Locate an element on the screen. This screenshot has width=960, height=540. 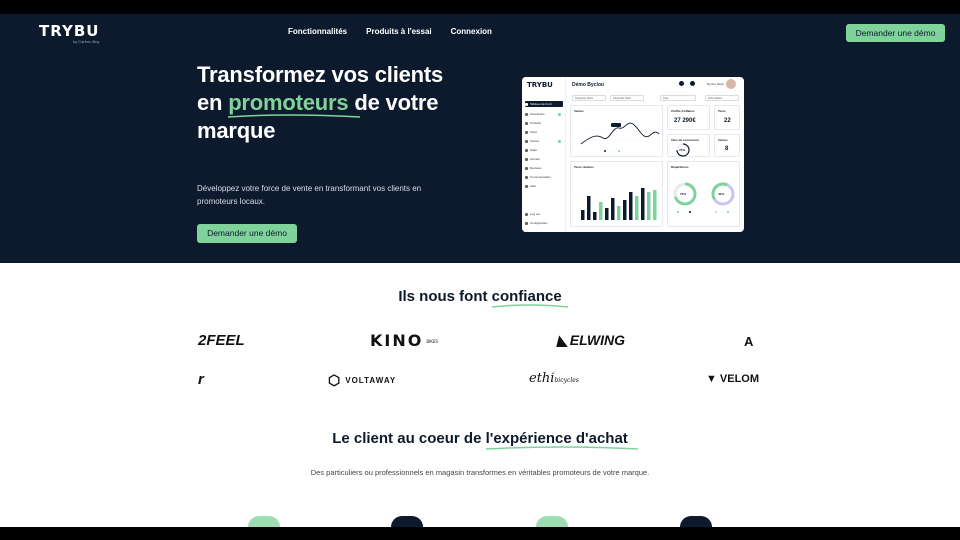
partner-logo-kino-text: KINO is located at coordinates (397, 340).